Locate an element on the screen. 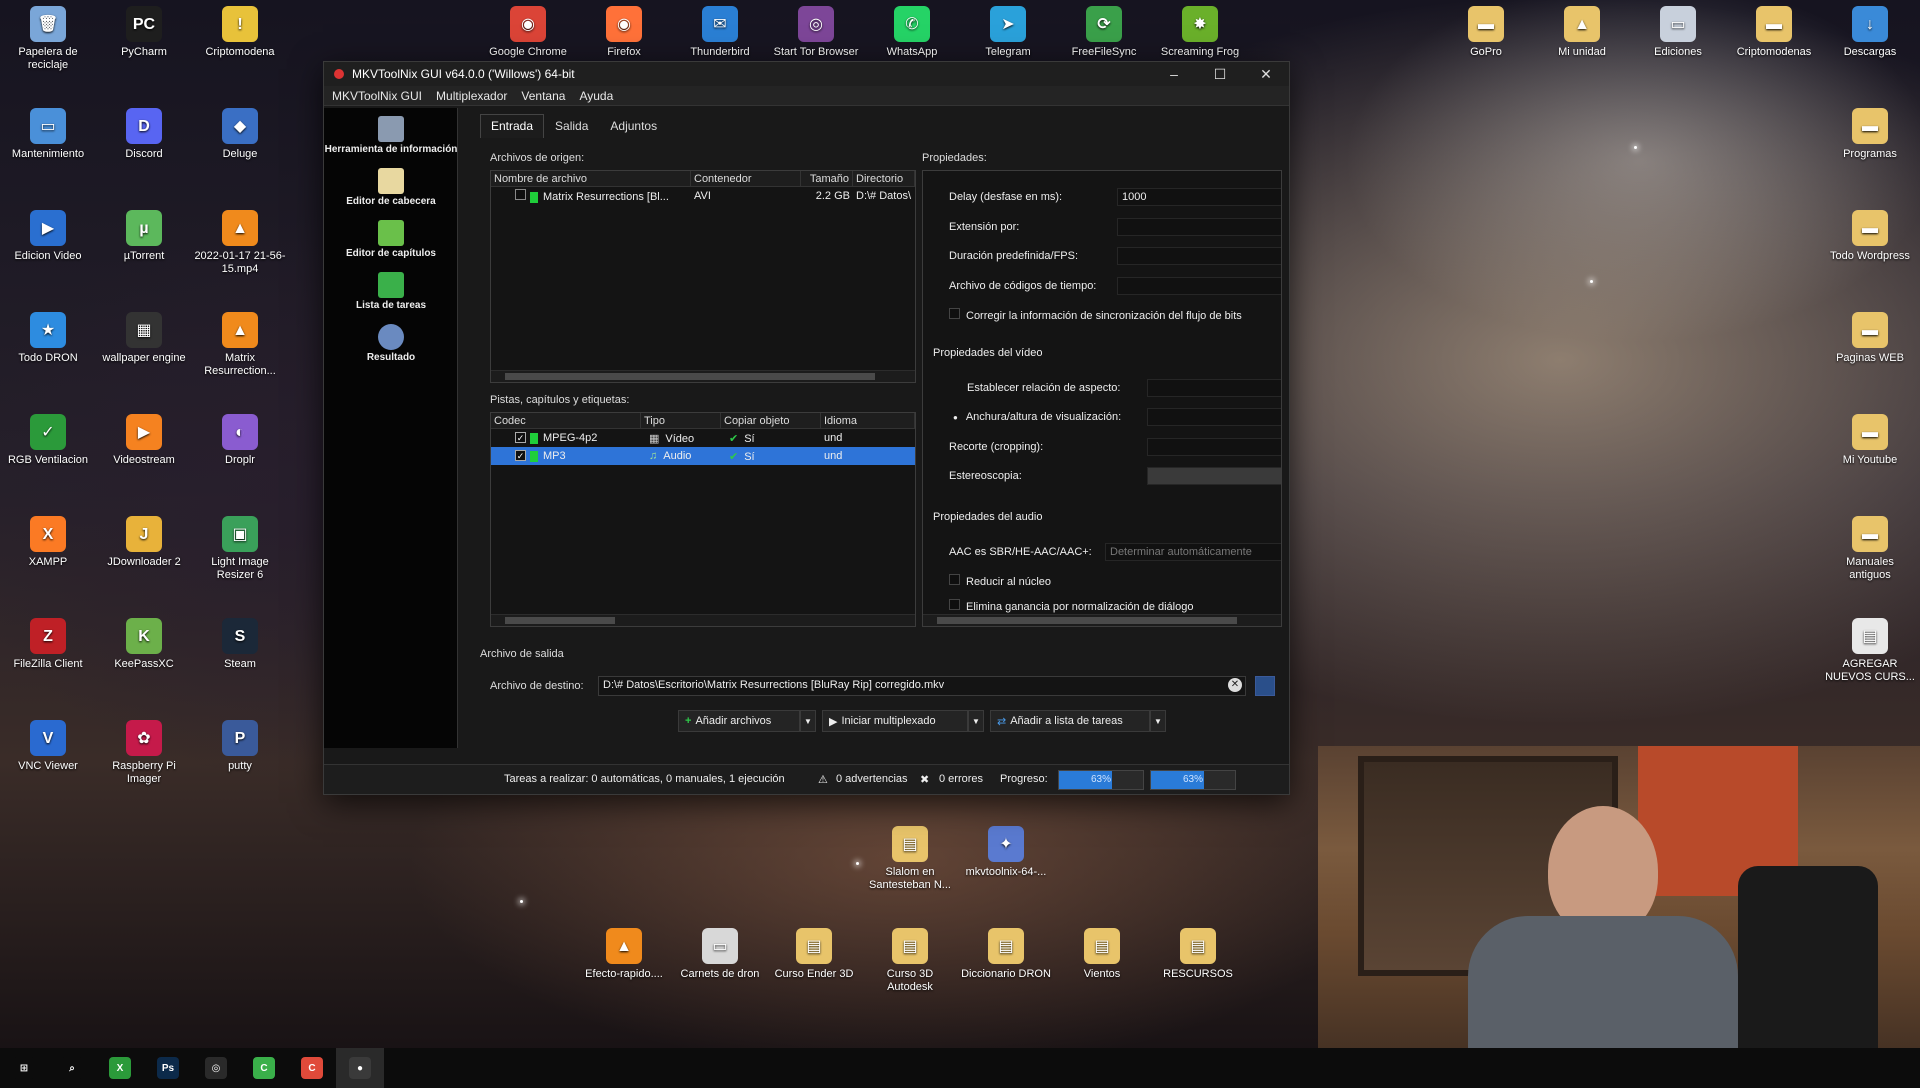 The width and height of the screenshot is (1920, 1088). desktop-icon-deluge: ◆ Deluge is located at coordinates (240, 134).